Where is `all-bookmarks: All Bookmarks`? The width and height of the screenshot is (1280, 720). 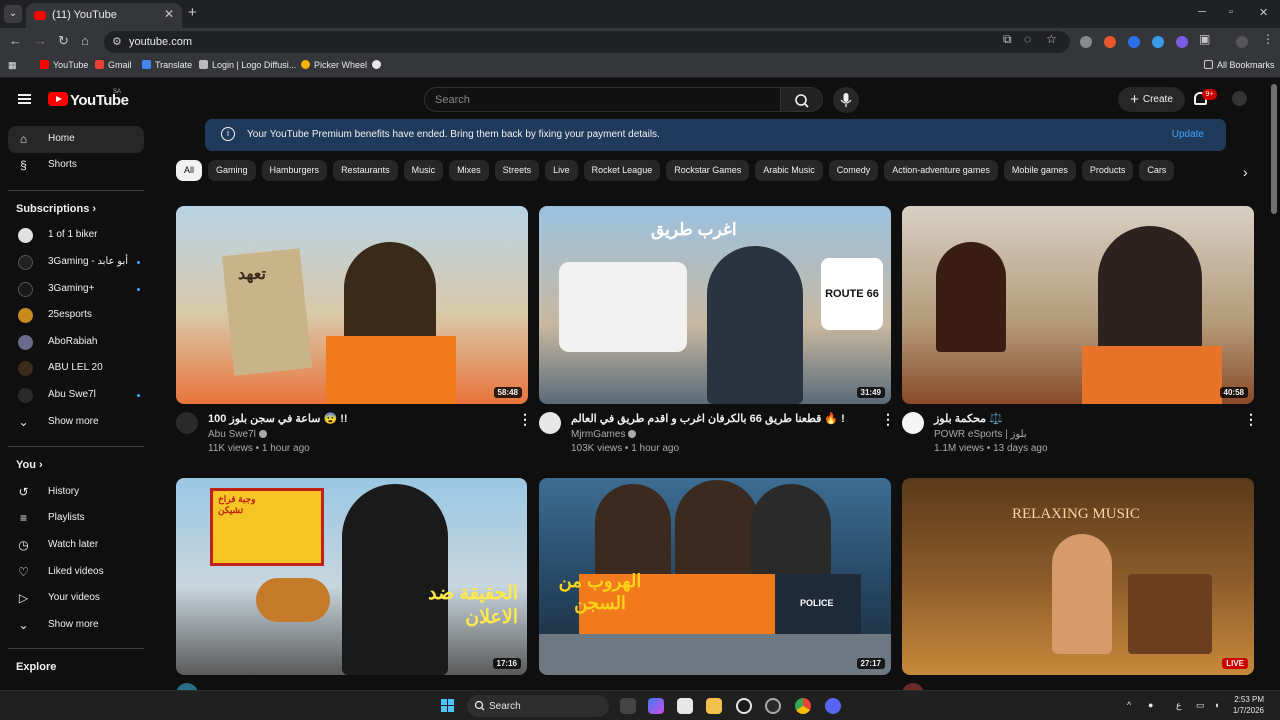
all-bookmarks: All Bookmarks is located at coordinates (1239, 65).